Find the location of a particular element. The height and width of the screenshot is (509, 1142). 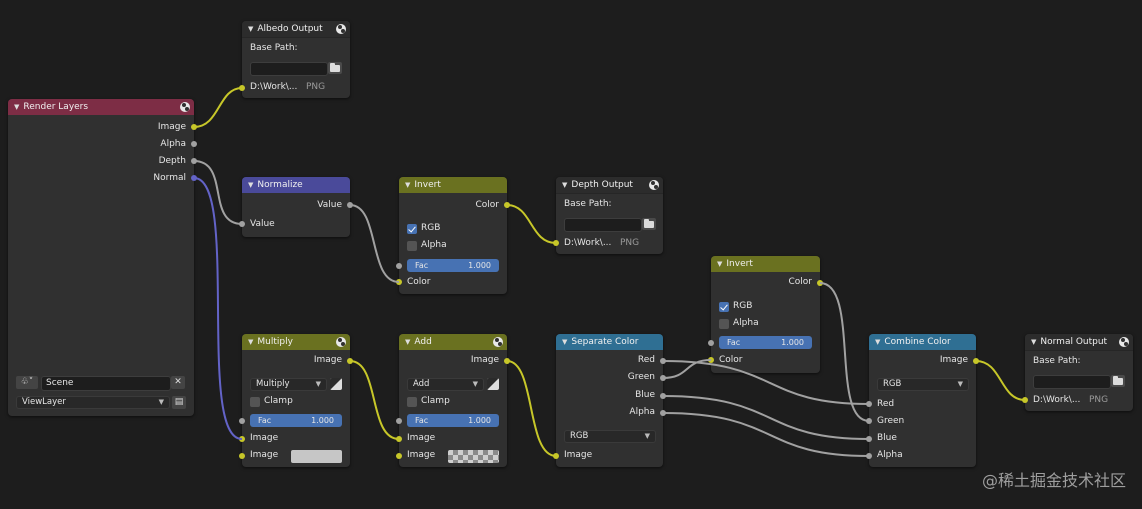

blend-mode-dropdown: Multiply ▼ is located at coordinates (288, 384).